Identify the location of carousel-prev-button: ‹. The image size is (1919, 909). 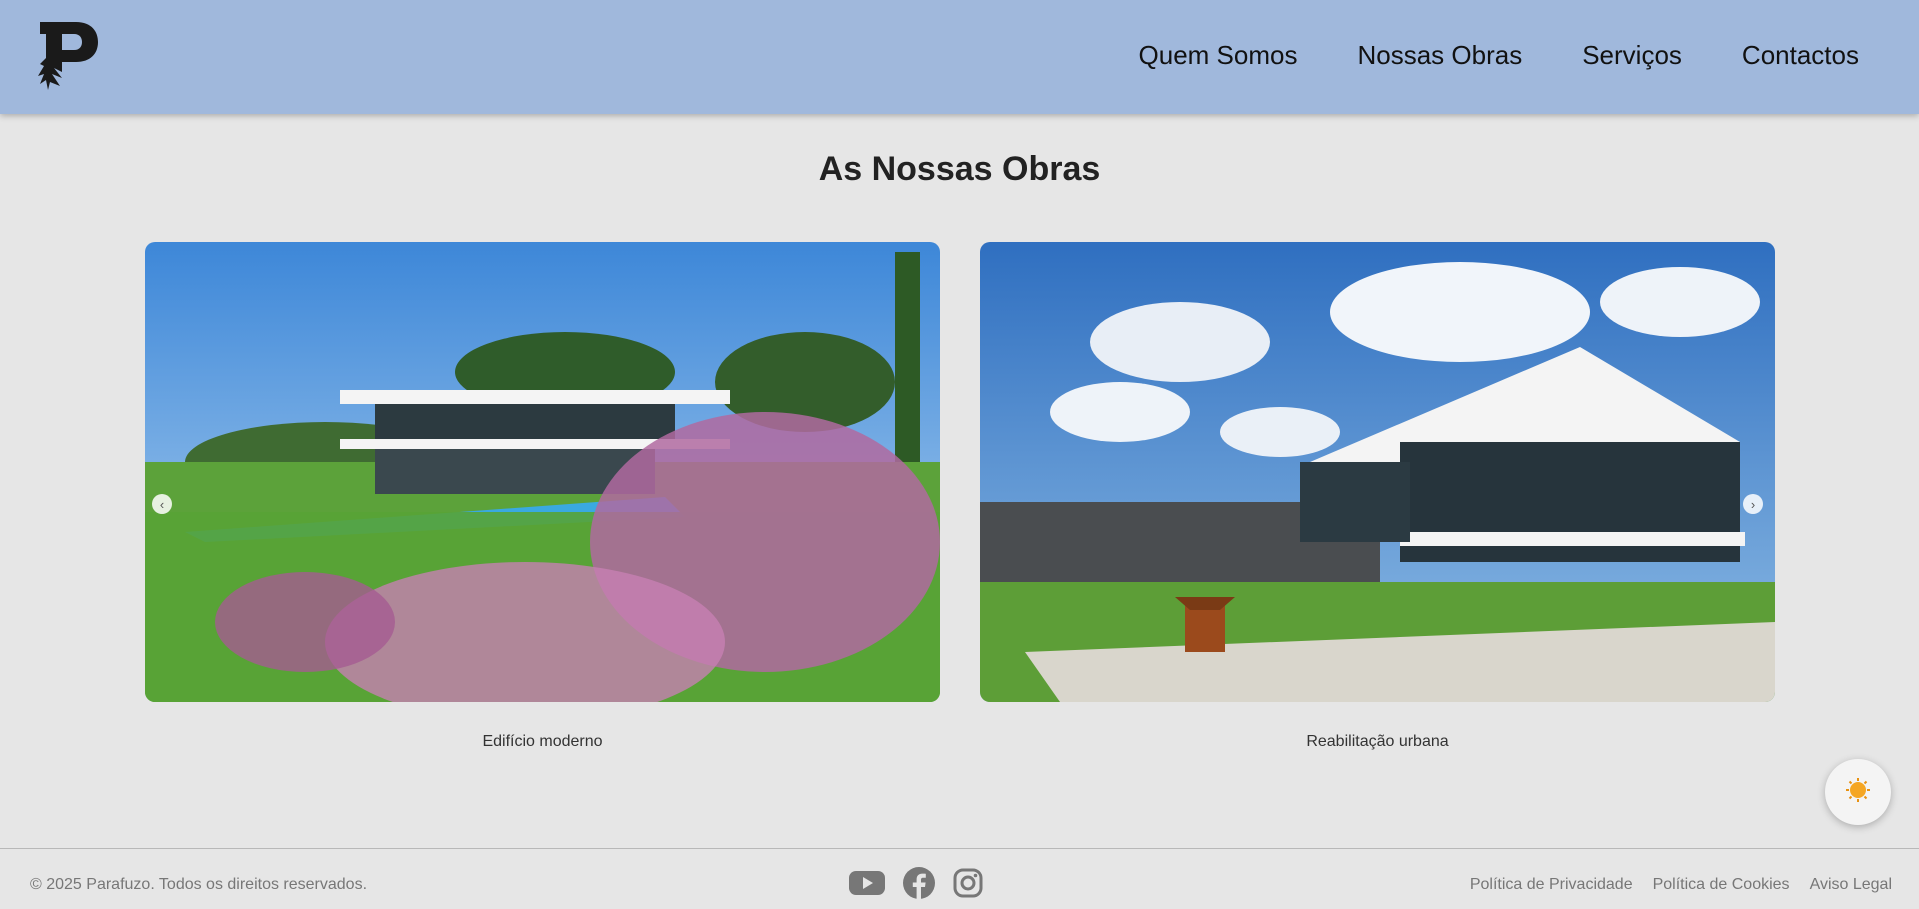
(162, 504).